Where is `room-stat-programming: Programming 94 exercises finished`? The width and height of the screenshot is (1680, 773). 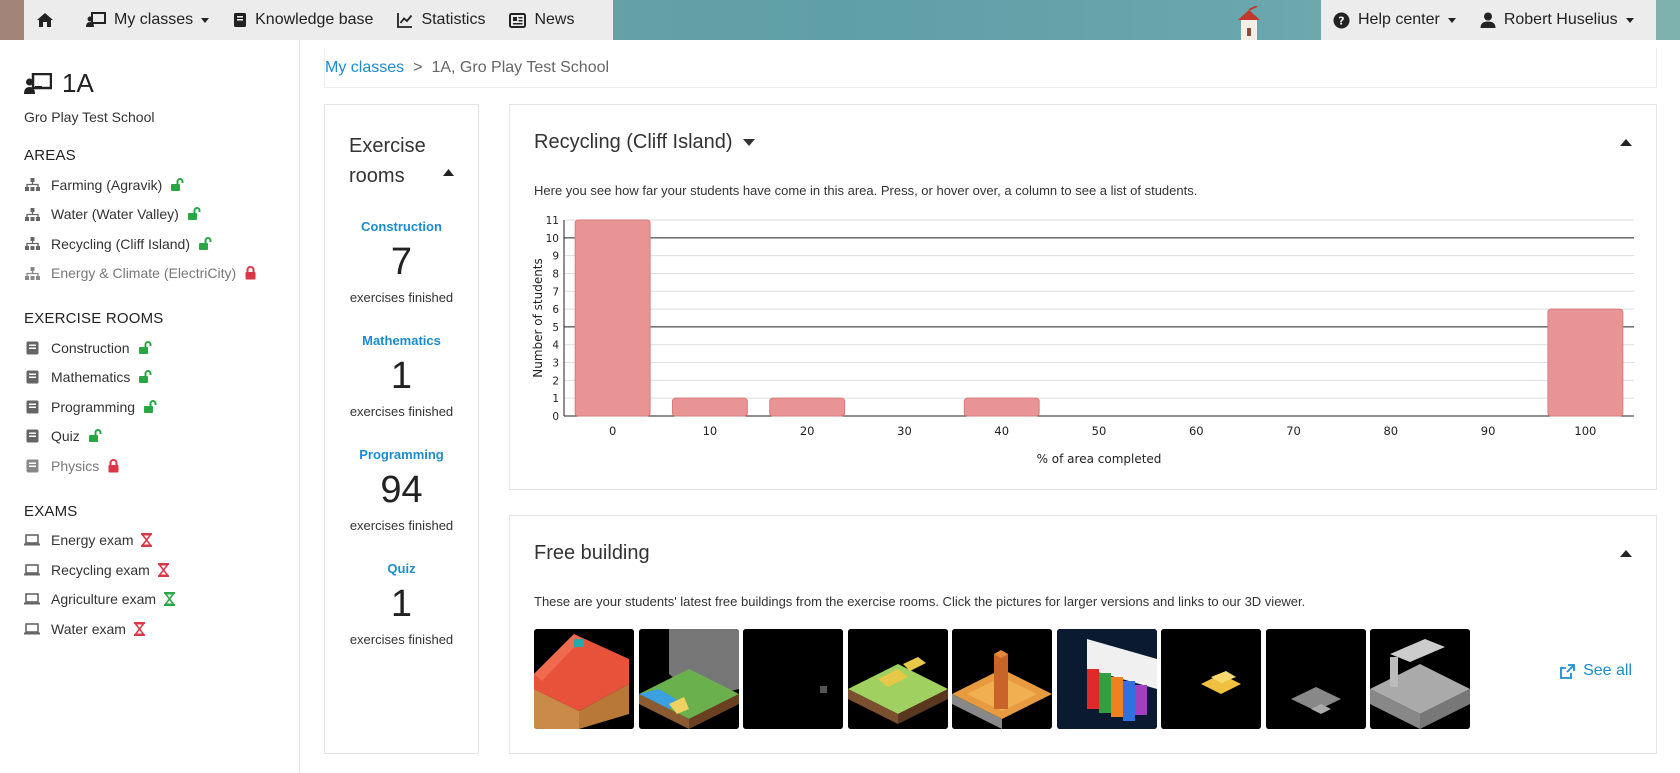 room-stat-programming: Programming 94 exercises finished is located at coordinates (401, 490).